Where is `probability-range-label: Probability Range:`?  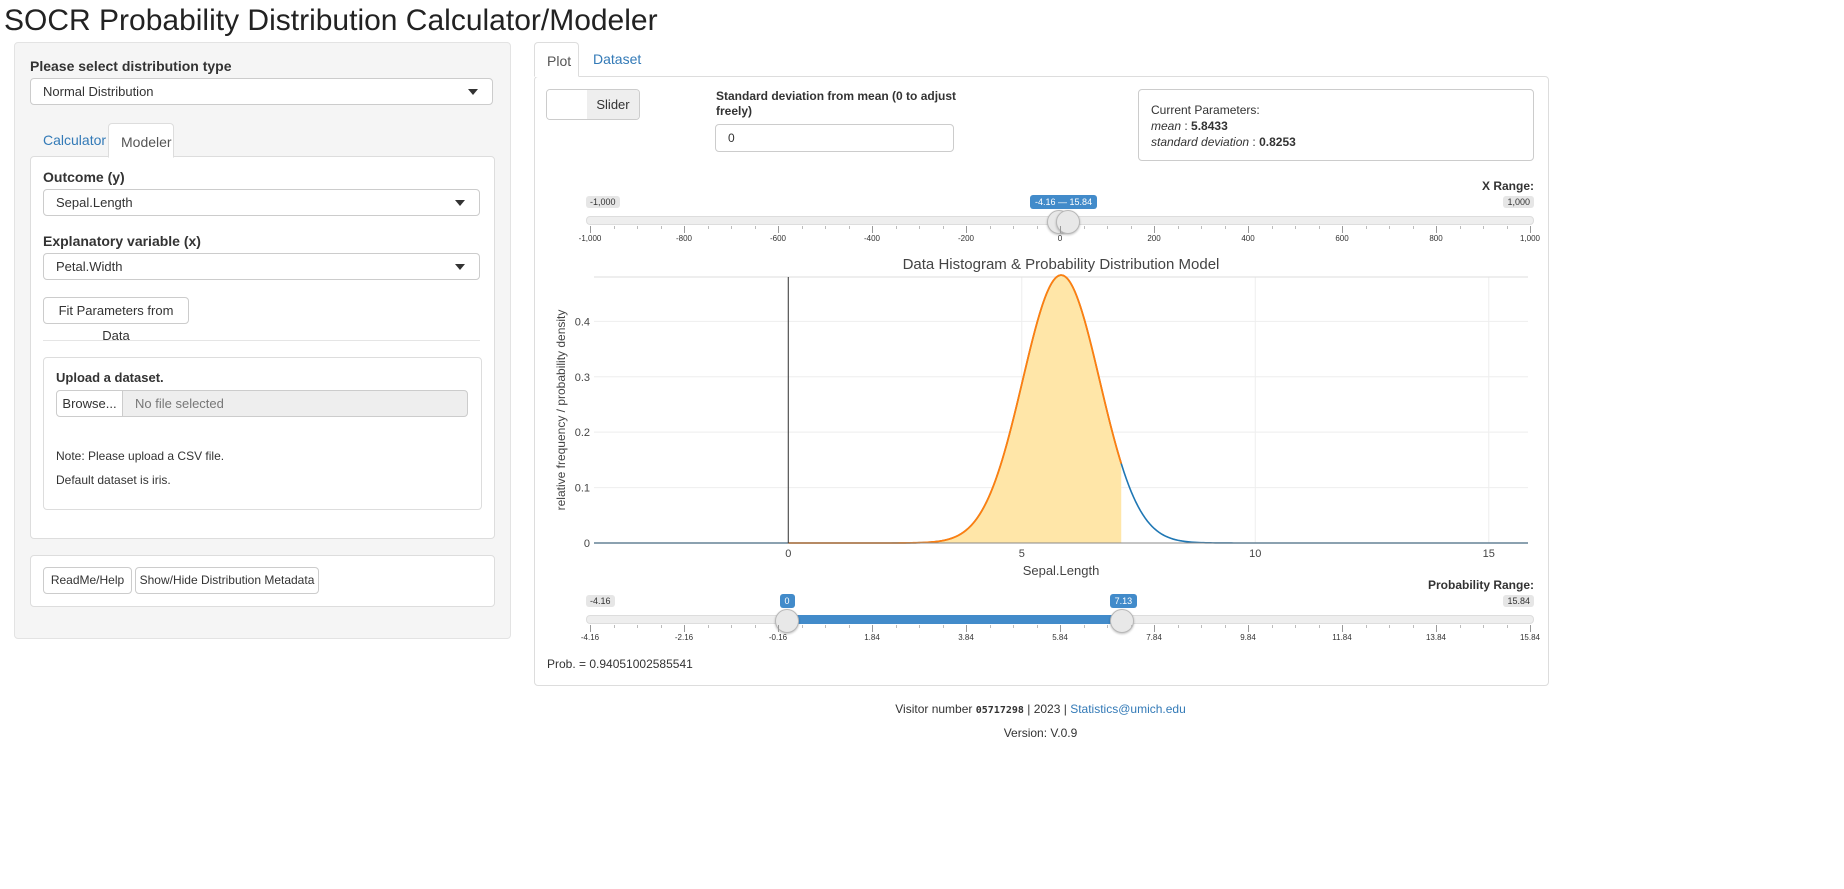 probability-range-label: Probability Range: is located at coordinates (1480, 585).